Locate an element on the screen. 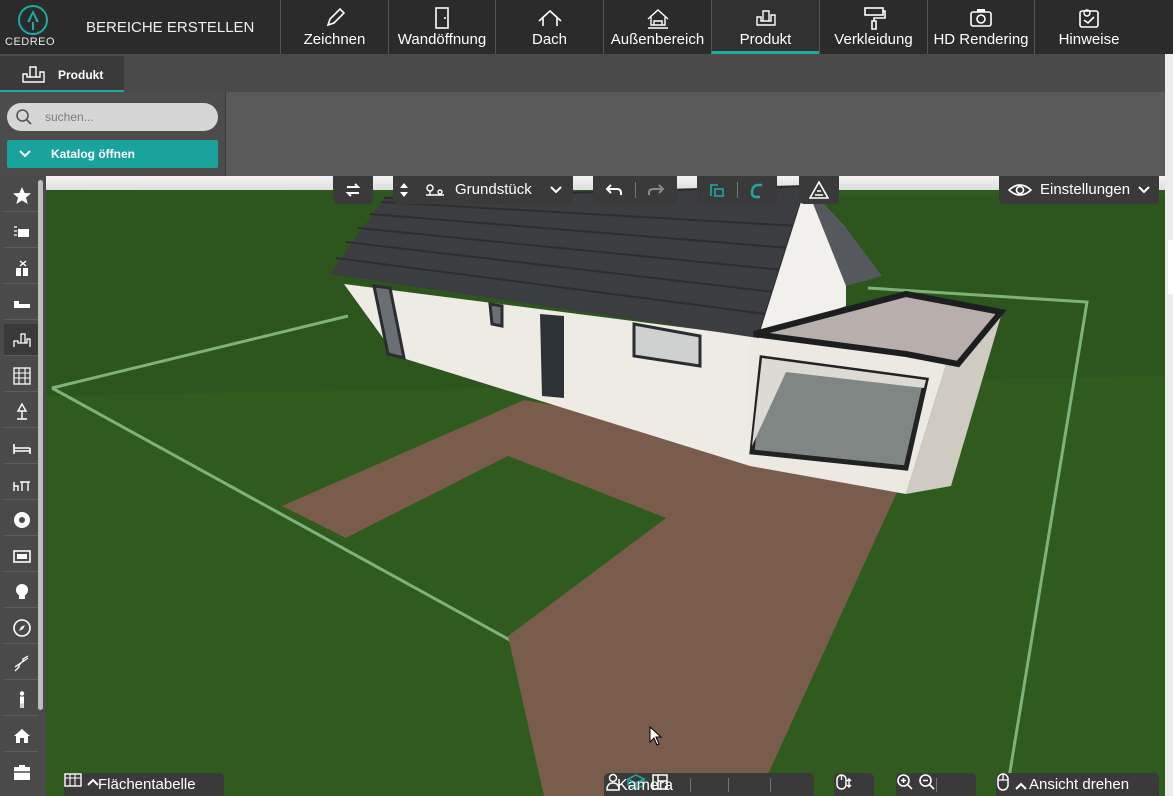 Image resolution: width=1173 pixels, height=796 pixels. camera-controls: Kamera is located at coordinates (709, 784).